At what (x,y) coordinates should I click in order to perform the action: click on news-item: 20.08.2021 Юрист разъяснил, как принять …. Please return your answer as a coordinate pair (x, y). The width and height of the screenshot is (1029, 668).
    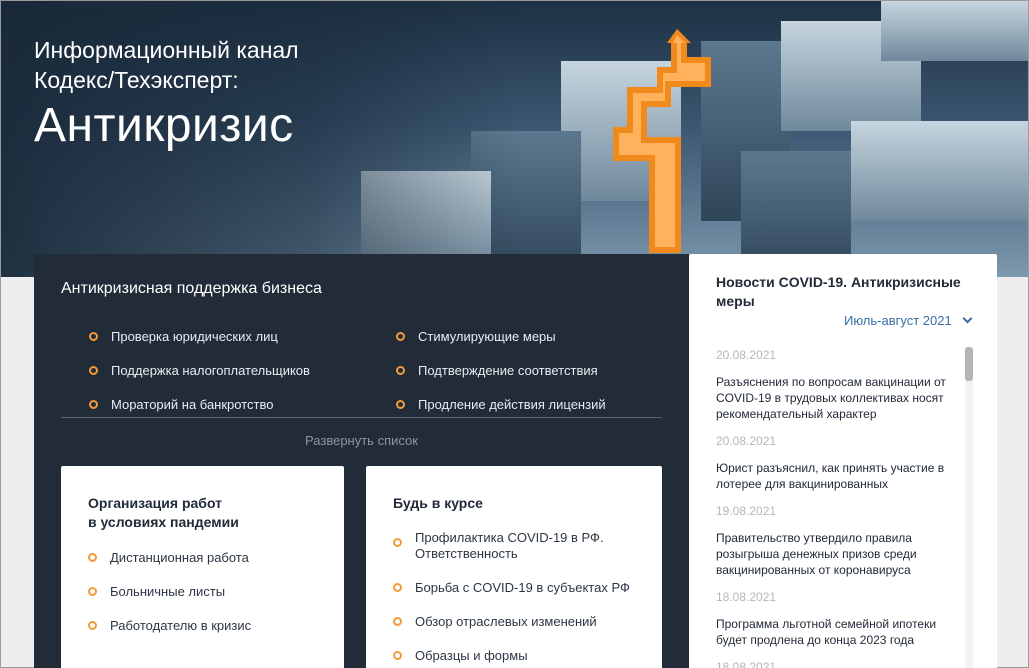
    Looking at the image, I should click on (836, 463).